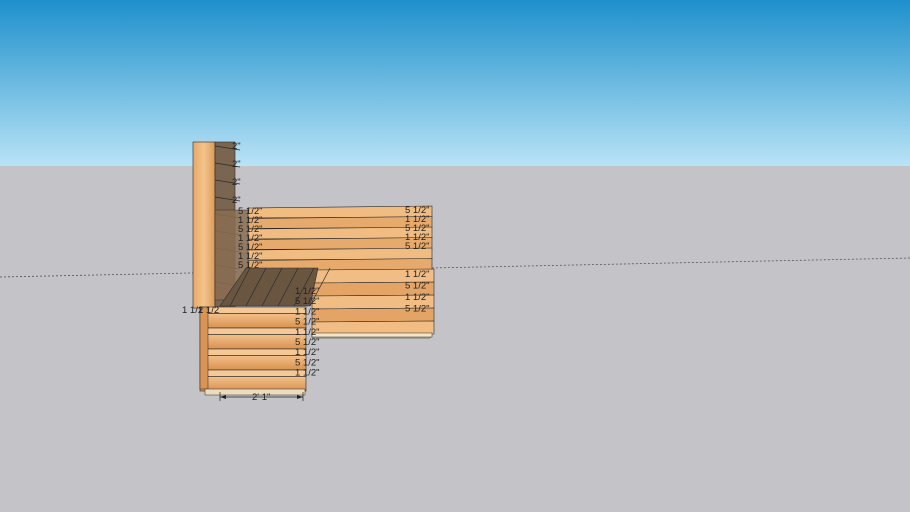  I want to click on right-back-dimension: 5 1/2", so click(417, 246).